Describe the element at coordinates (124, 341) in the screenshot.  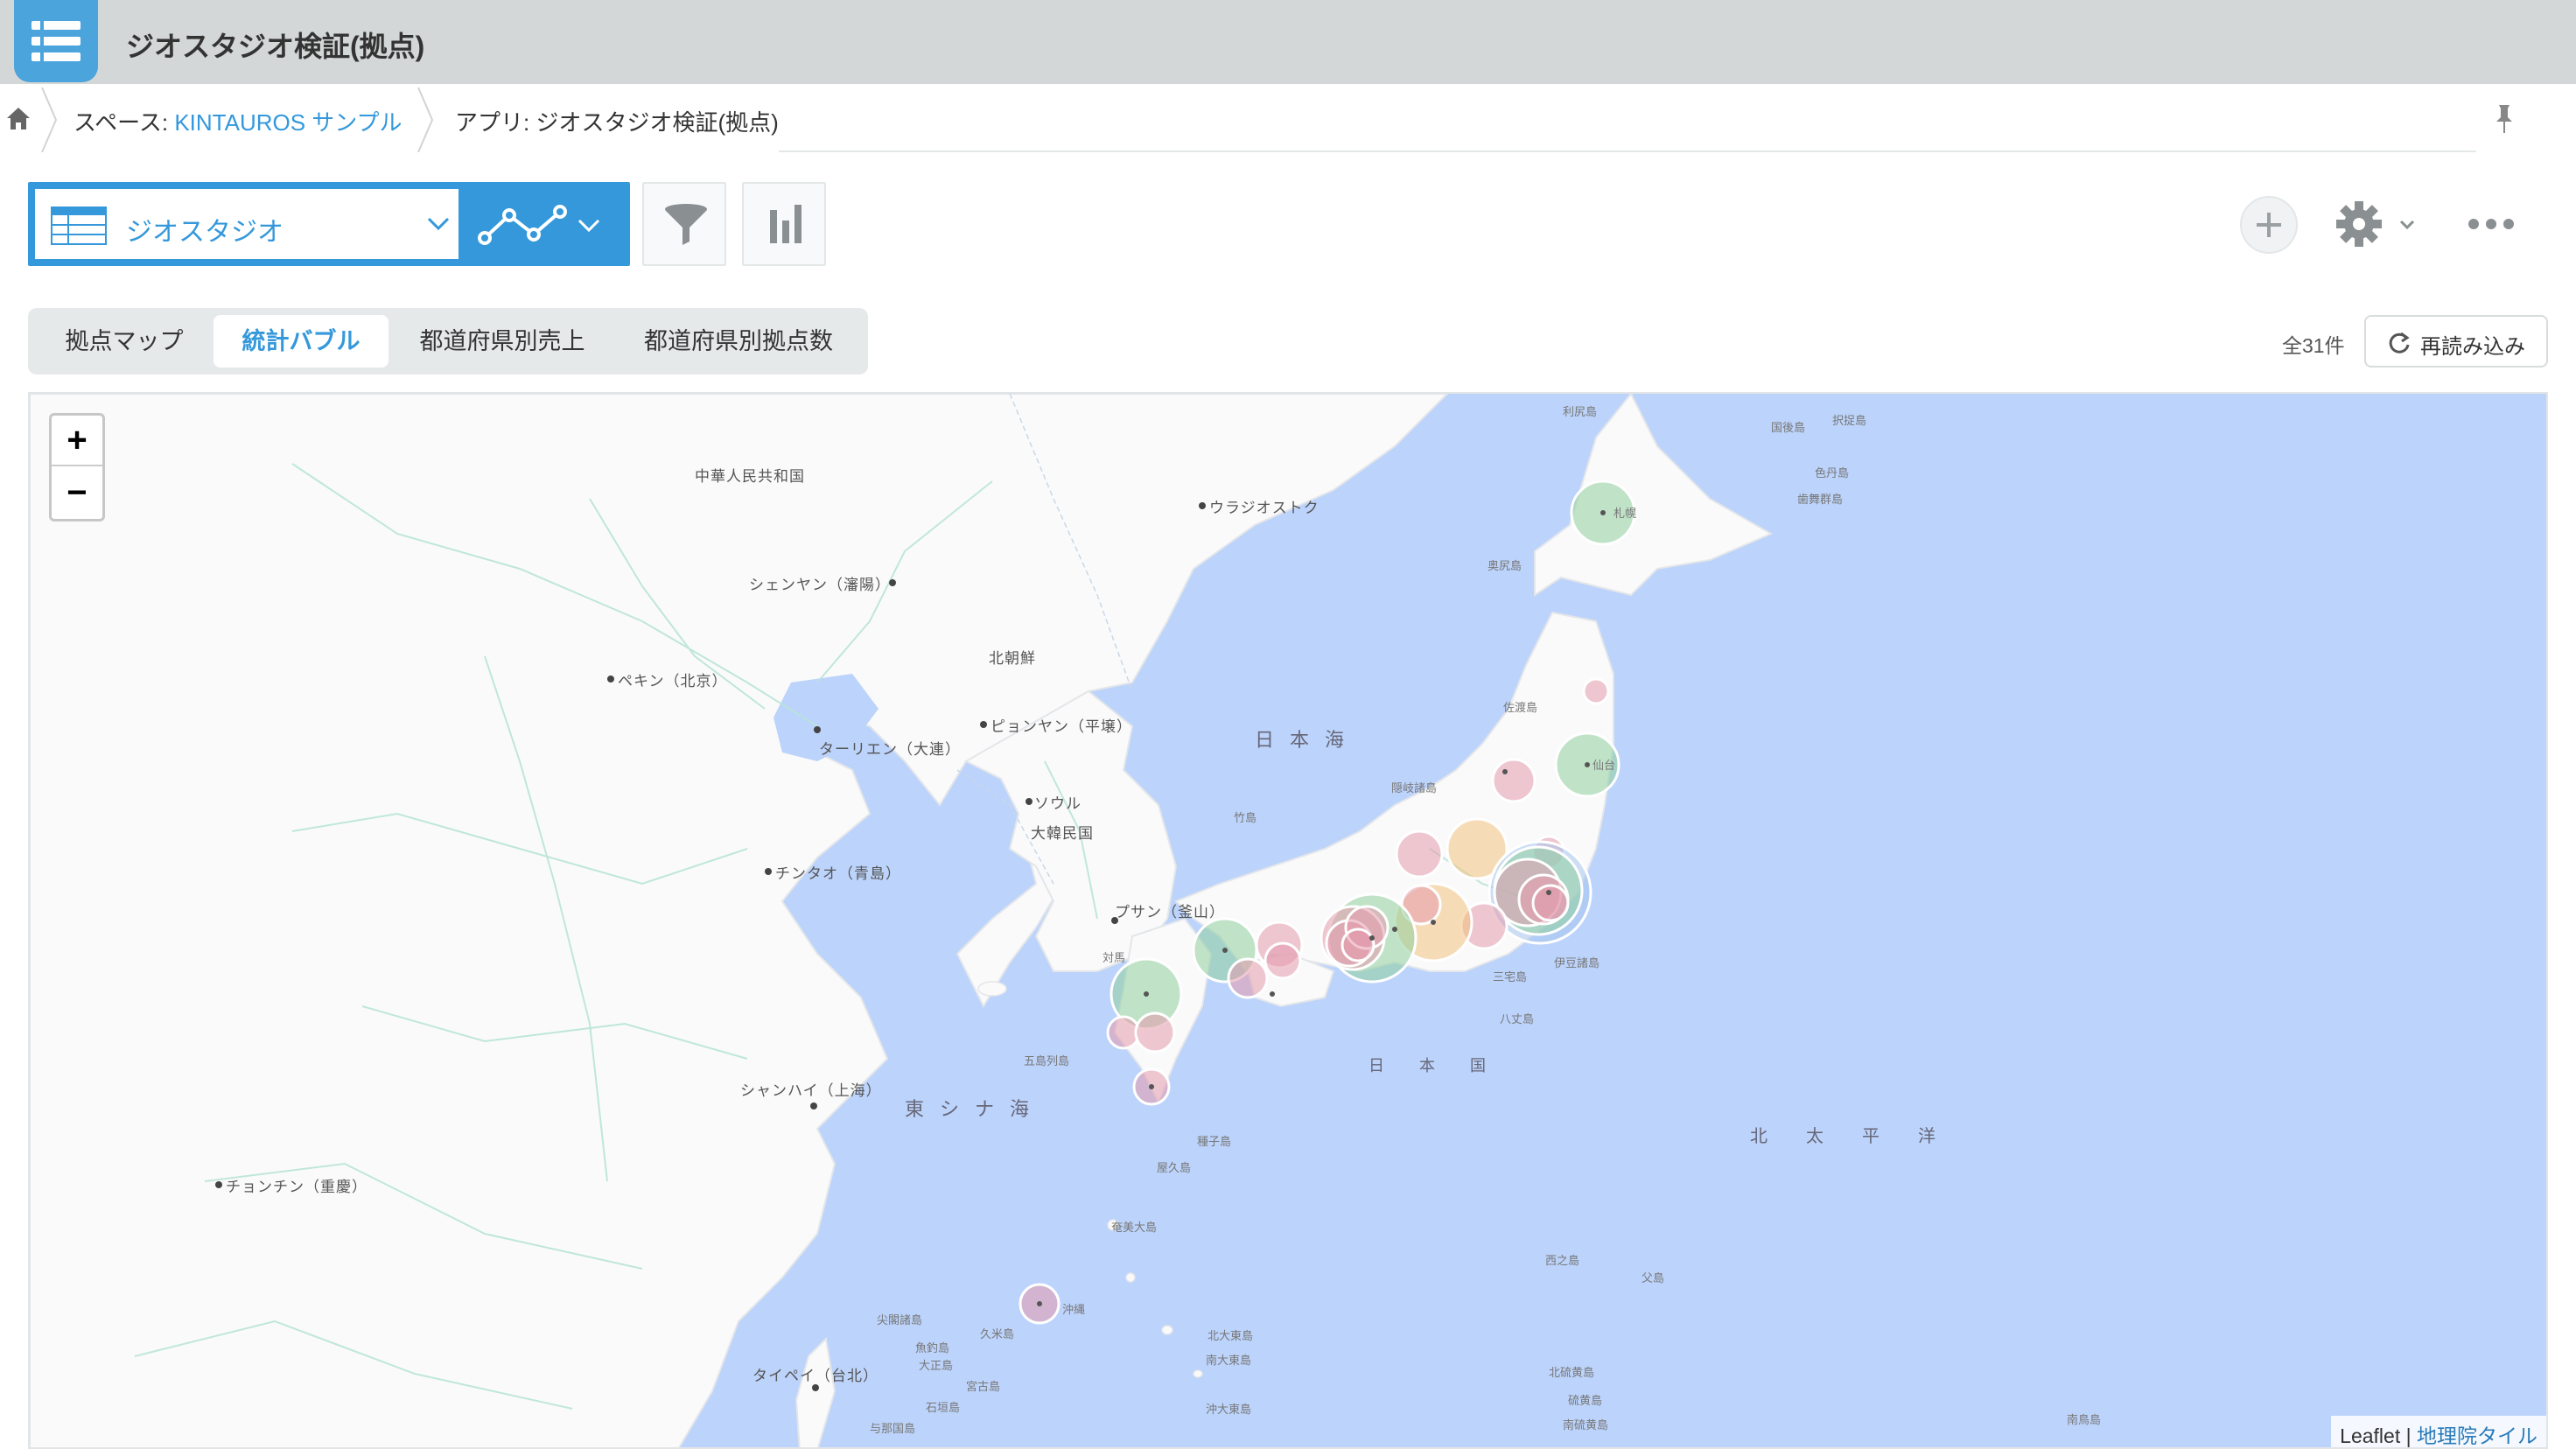
I see `tab-base-map: 拠点マップ` at that location.